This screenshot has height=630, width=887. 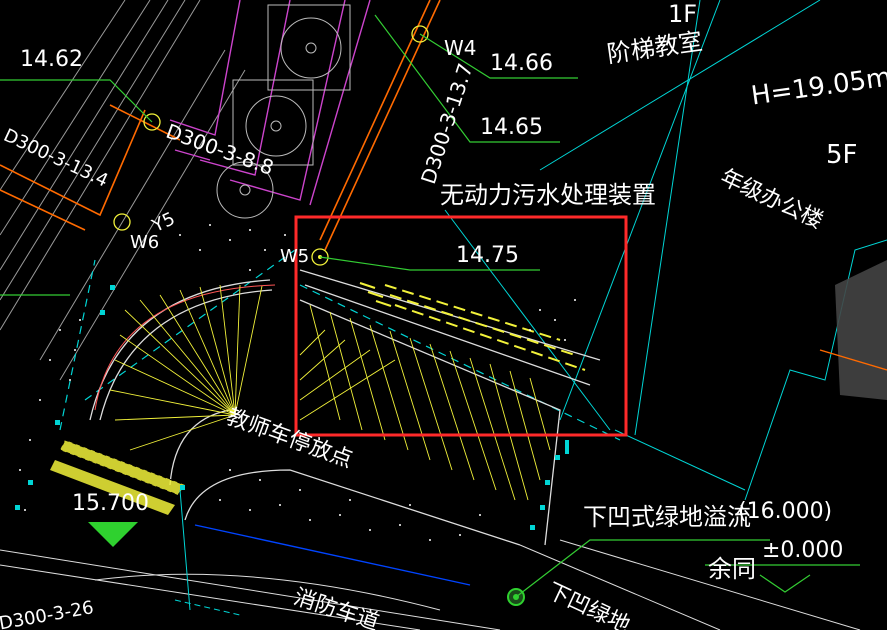 What do you see at coordinates (785, 511) in the screenshot?
I see `overflow-level-label: (16.000)` at bounding box center [785, 511].